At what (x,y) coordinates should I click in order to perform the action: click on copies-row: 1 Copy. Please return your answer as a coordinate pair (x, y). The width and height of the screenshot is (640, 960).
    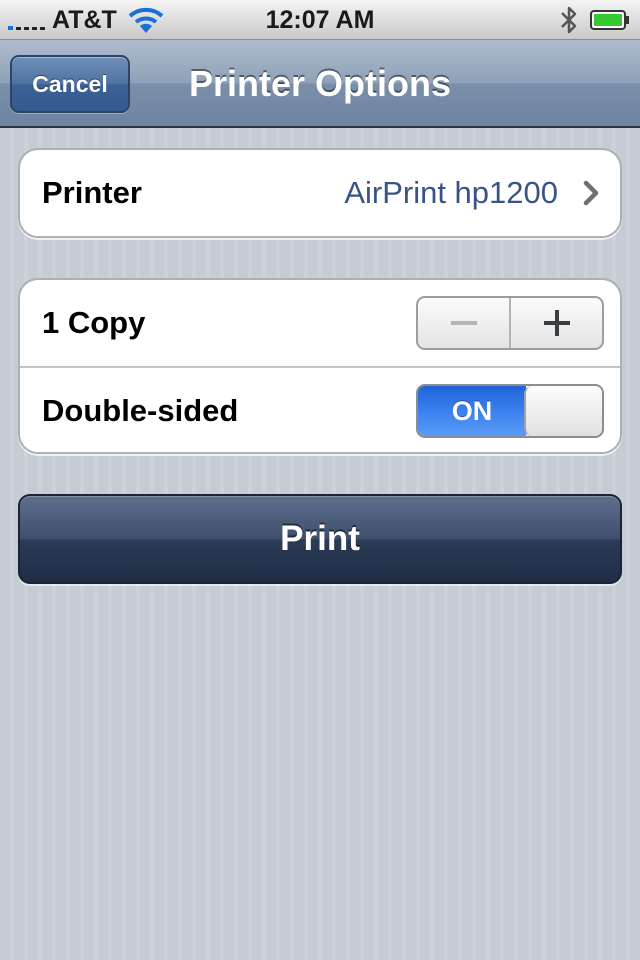
    Looking at the image, I should click on (320, 323).